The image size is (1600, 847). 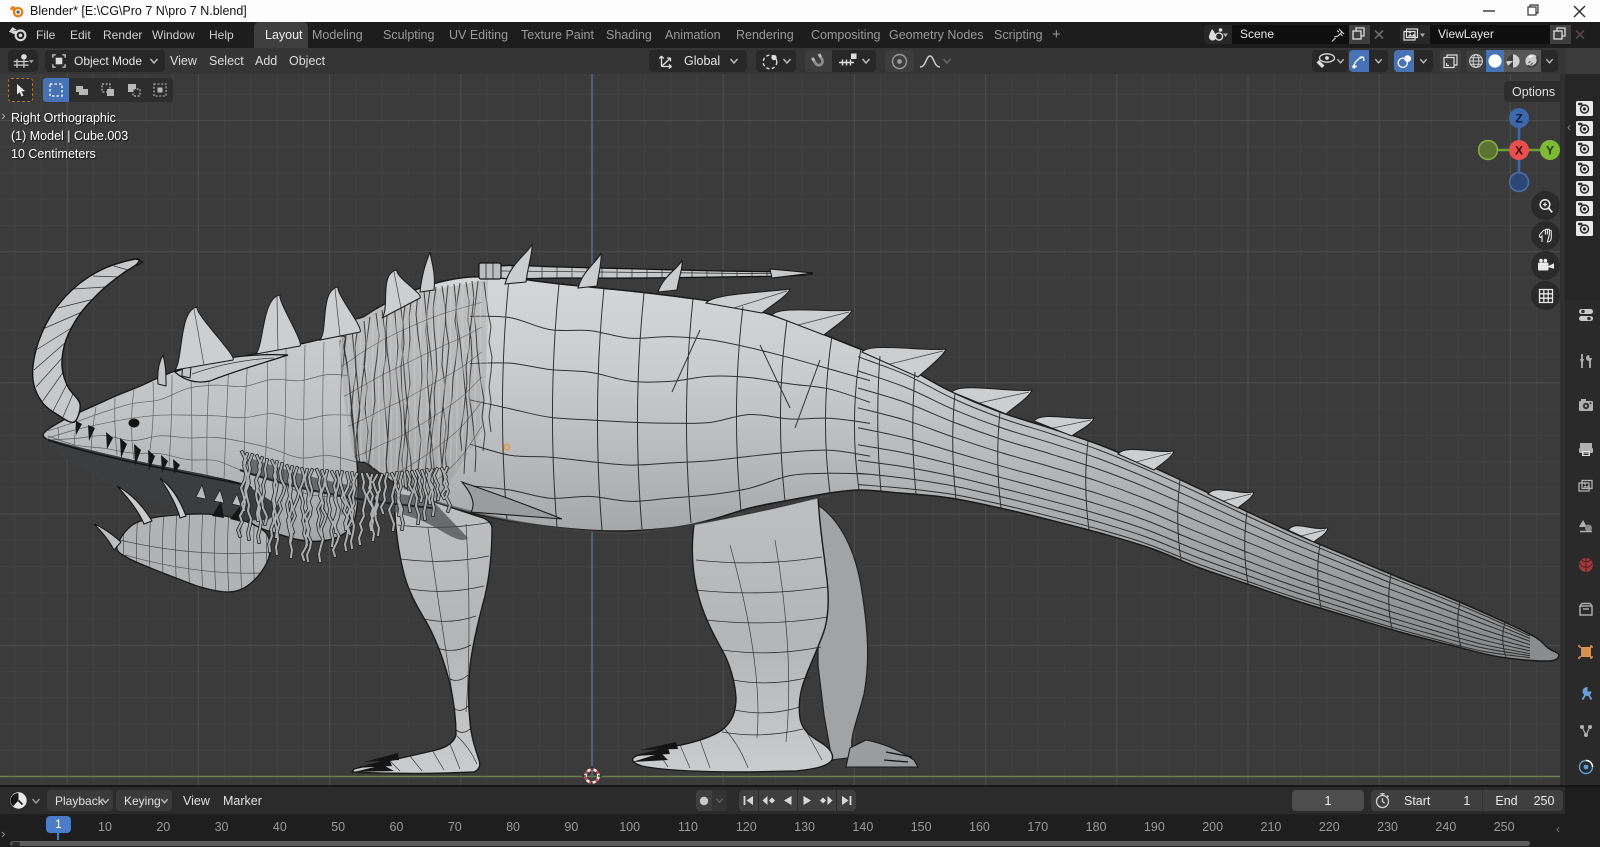 I want to click on svg-text: Z, so click(x=1518, y=119).